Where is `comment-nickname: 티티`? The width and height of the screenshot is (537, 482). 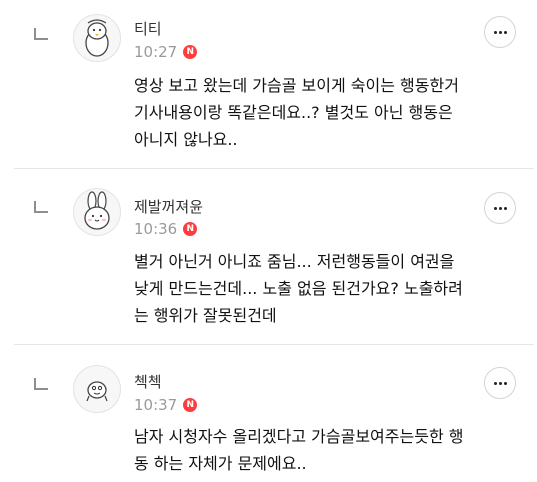 comment-nickname: 티티 is located at coordinates (148, 28).